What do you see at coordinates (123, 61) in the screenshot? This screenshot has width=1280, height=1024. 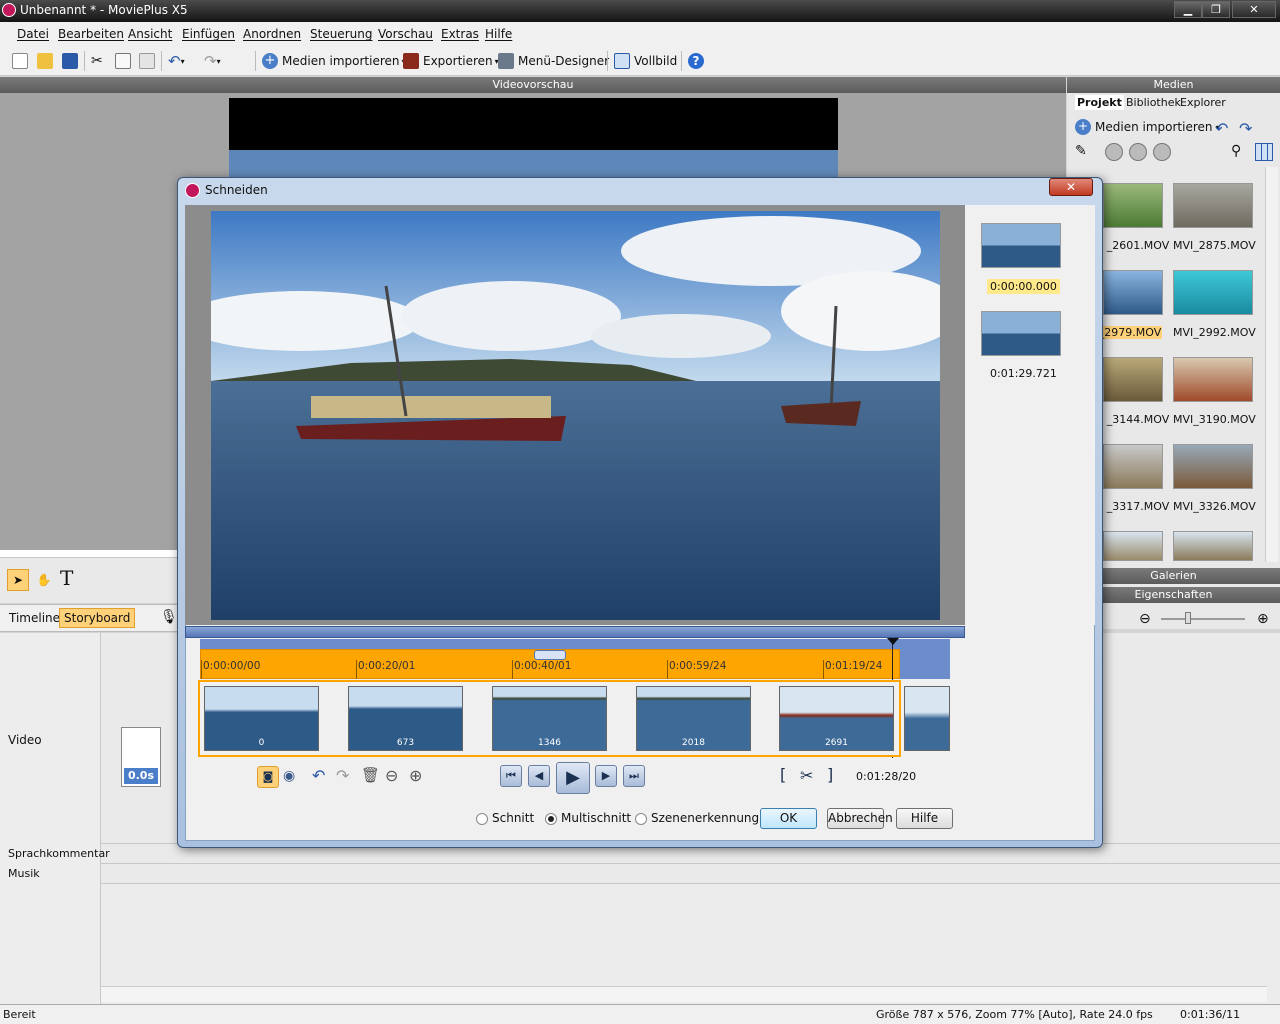 I see `copy-icon` at bounding box center [123, 61].